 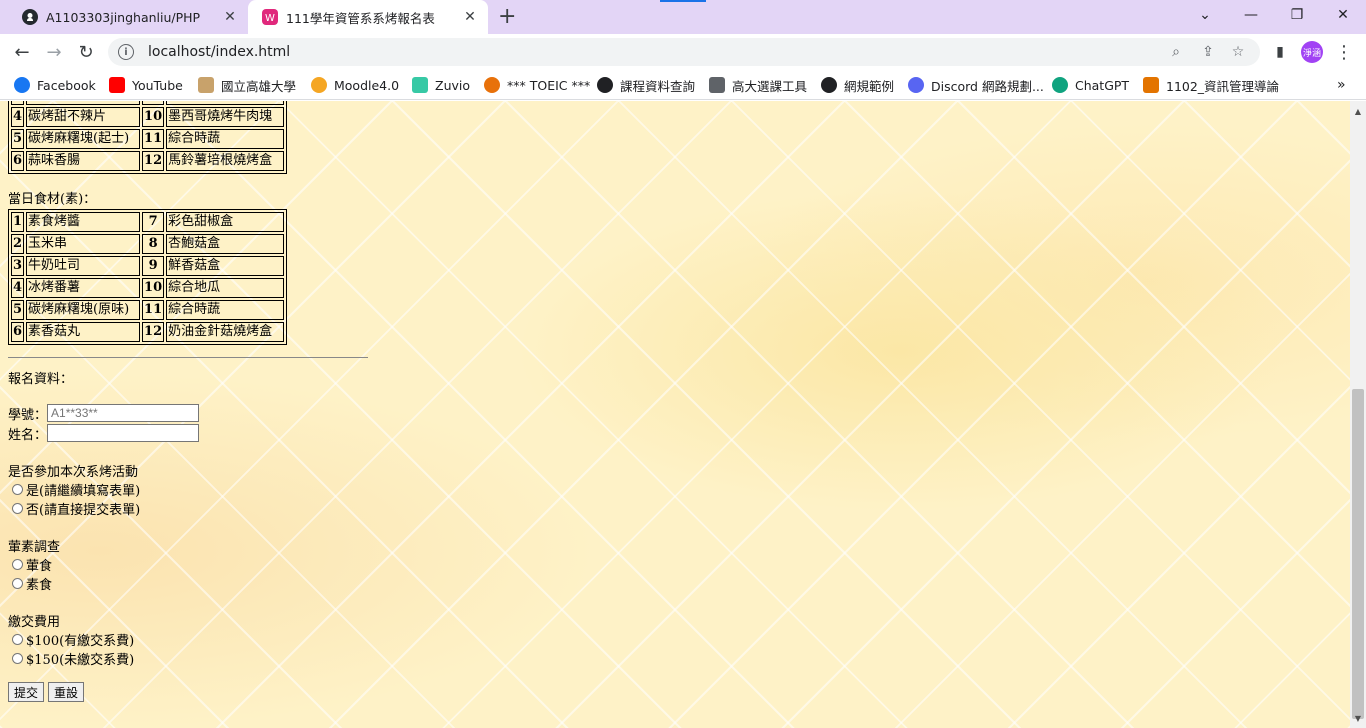 What do you see at coordinates (1176, 52) in the screenshot?
I see `zoom-search-icon: ⌕` at bounding box center [1176, 52].